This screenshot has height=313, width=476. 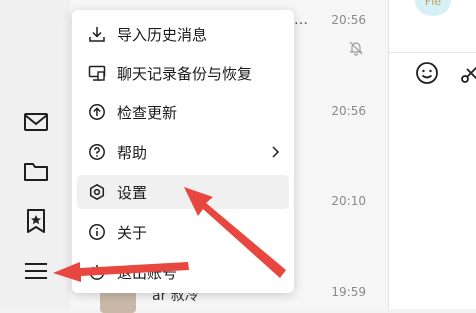 What do you see at coordinates (36, 271) in the screenshot?
I see `menu-icon` at bounding box center [36, 271].